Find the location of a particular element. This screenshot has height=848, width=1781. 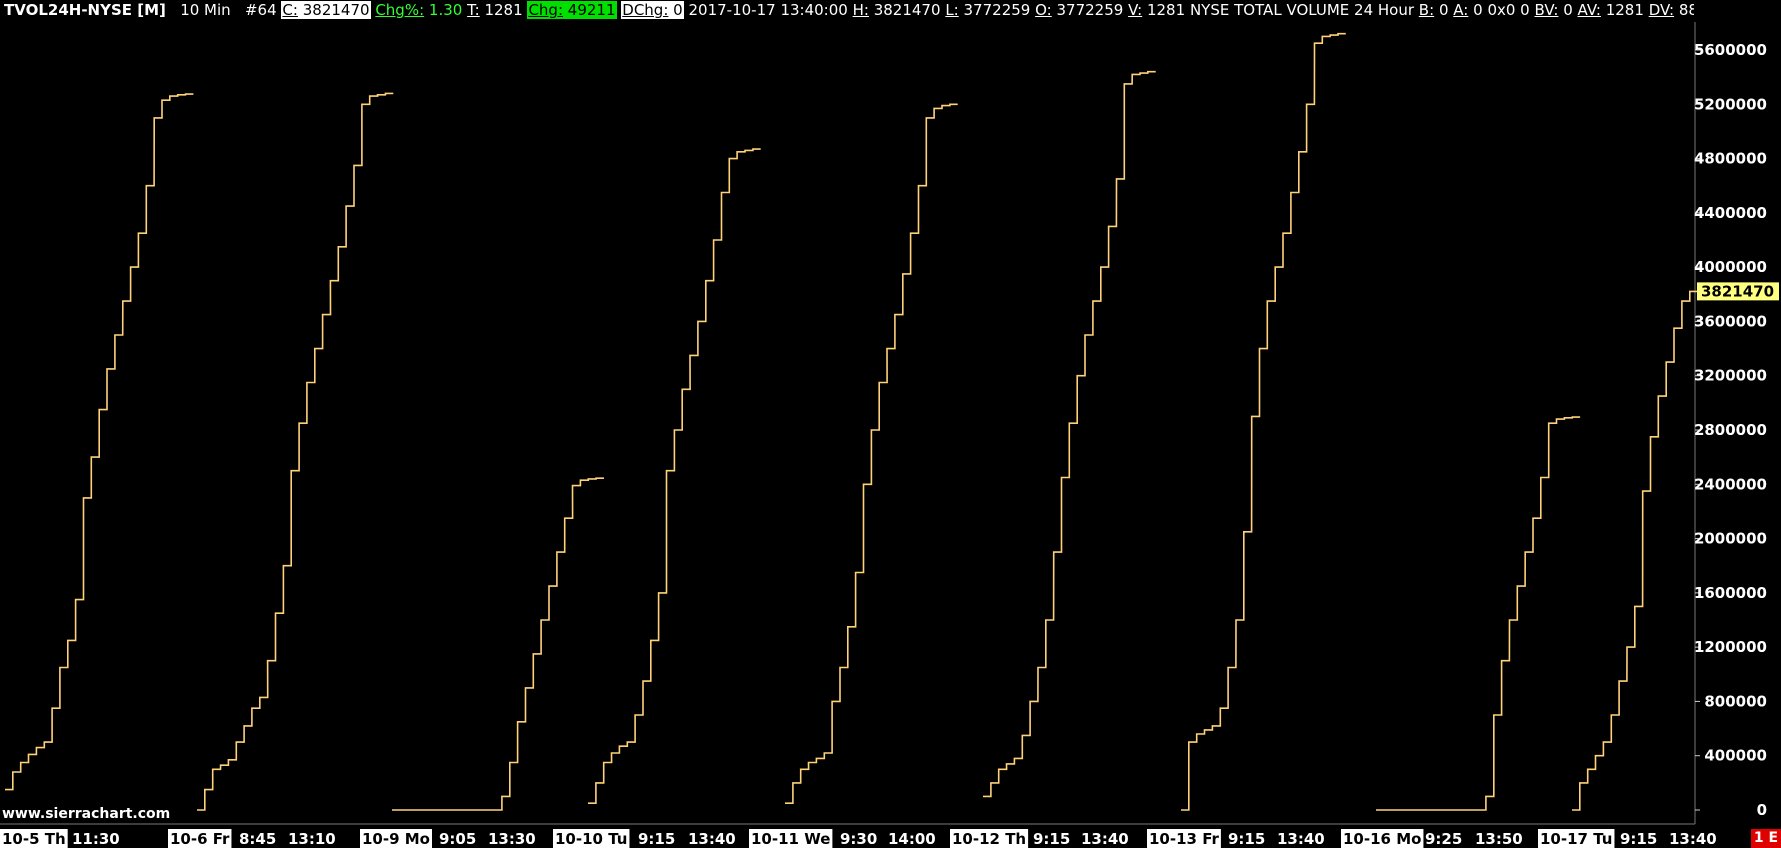

x-tick-label: 10-6 Fr is located at coordinates (200, 839).